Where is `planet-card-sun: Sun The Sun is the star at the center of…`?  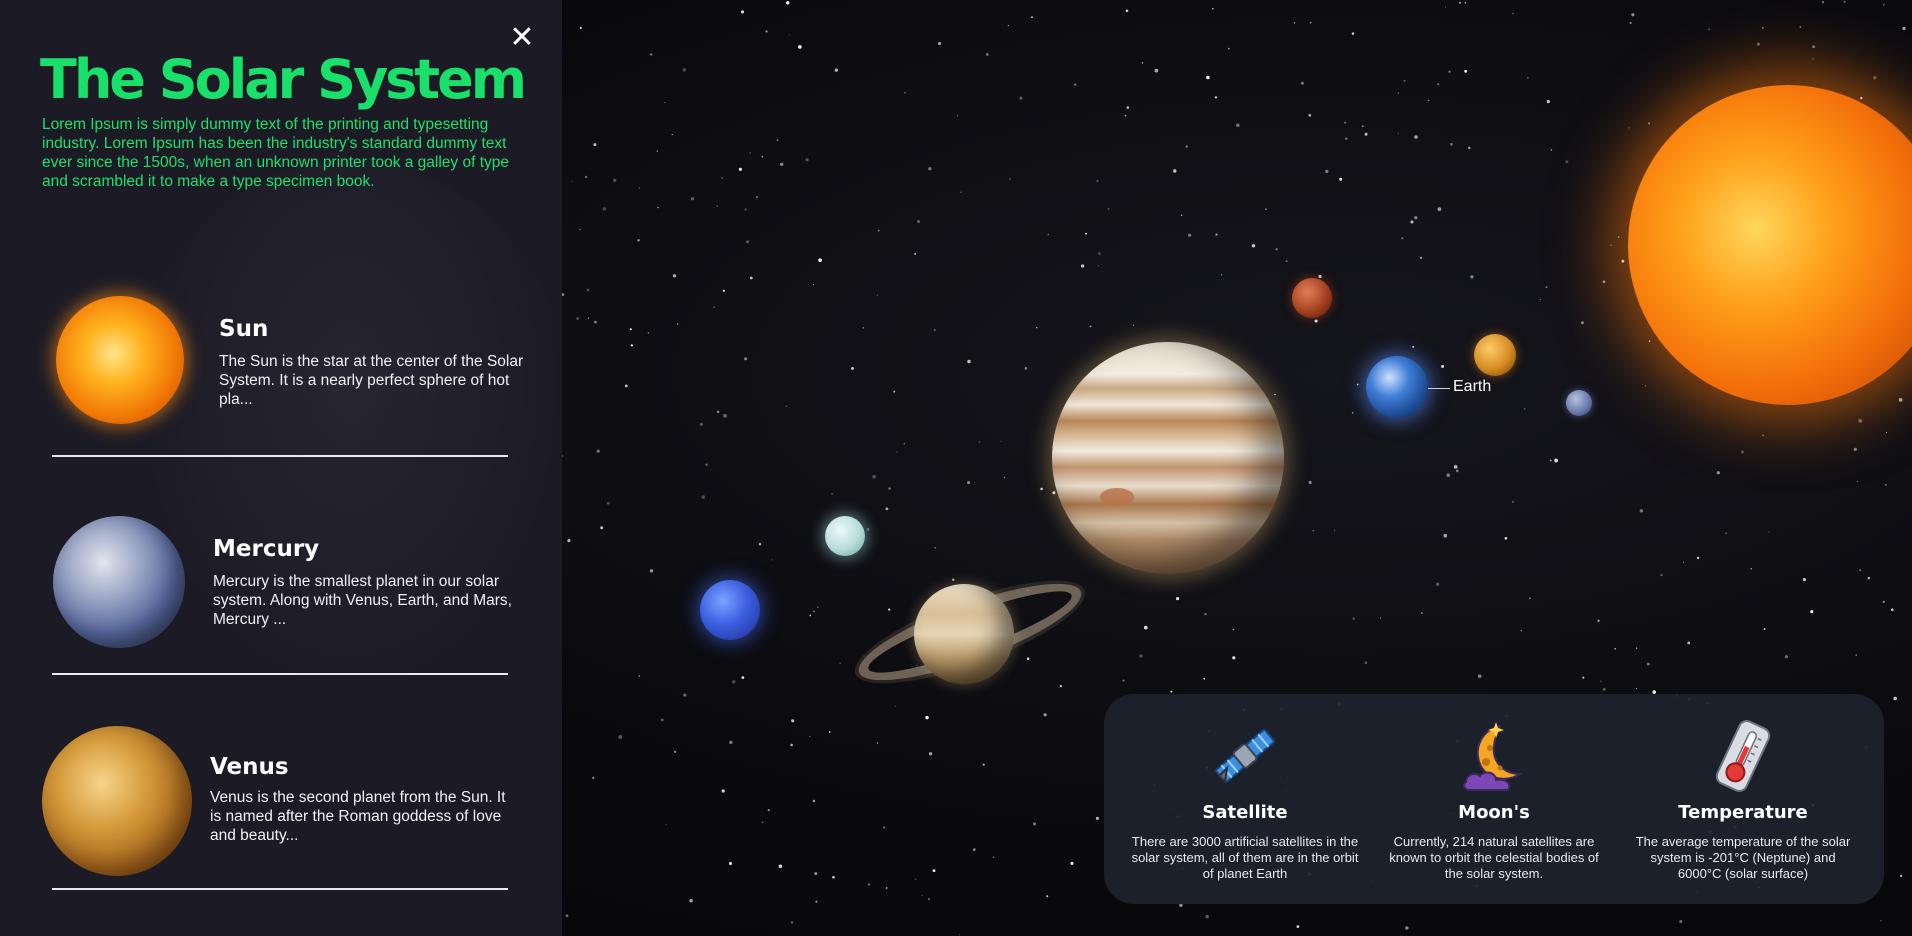 planet-card-sun: Sun The Sun is the star at the center of… is located at coordinates (281, 363).